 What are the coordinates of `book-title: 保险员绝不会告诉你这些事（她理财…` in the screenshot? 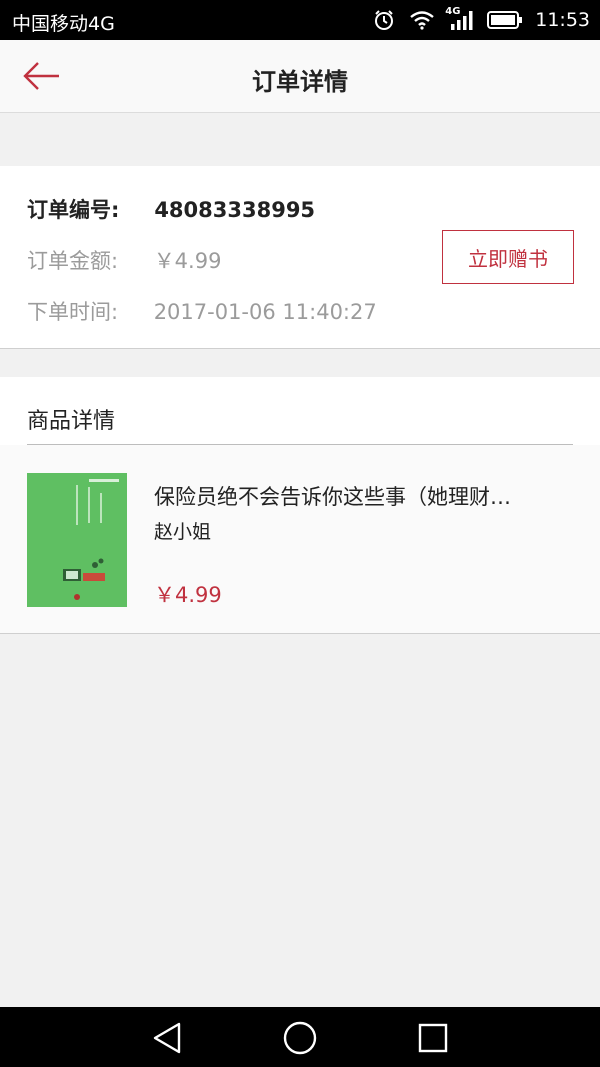 It's located at (332, 497).